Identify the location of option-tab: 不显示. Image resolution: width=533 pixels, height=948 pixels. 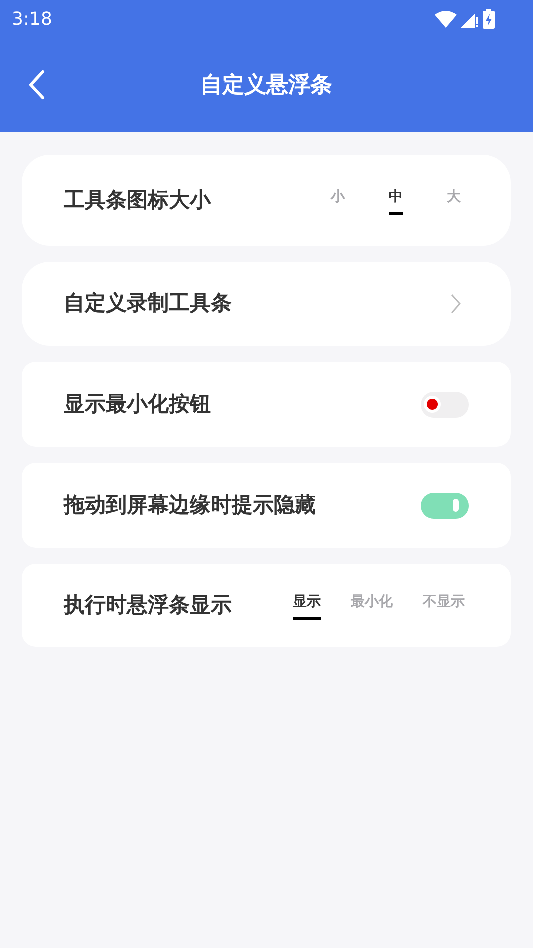
(444, 606).